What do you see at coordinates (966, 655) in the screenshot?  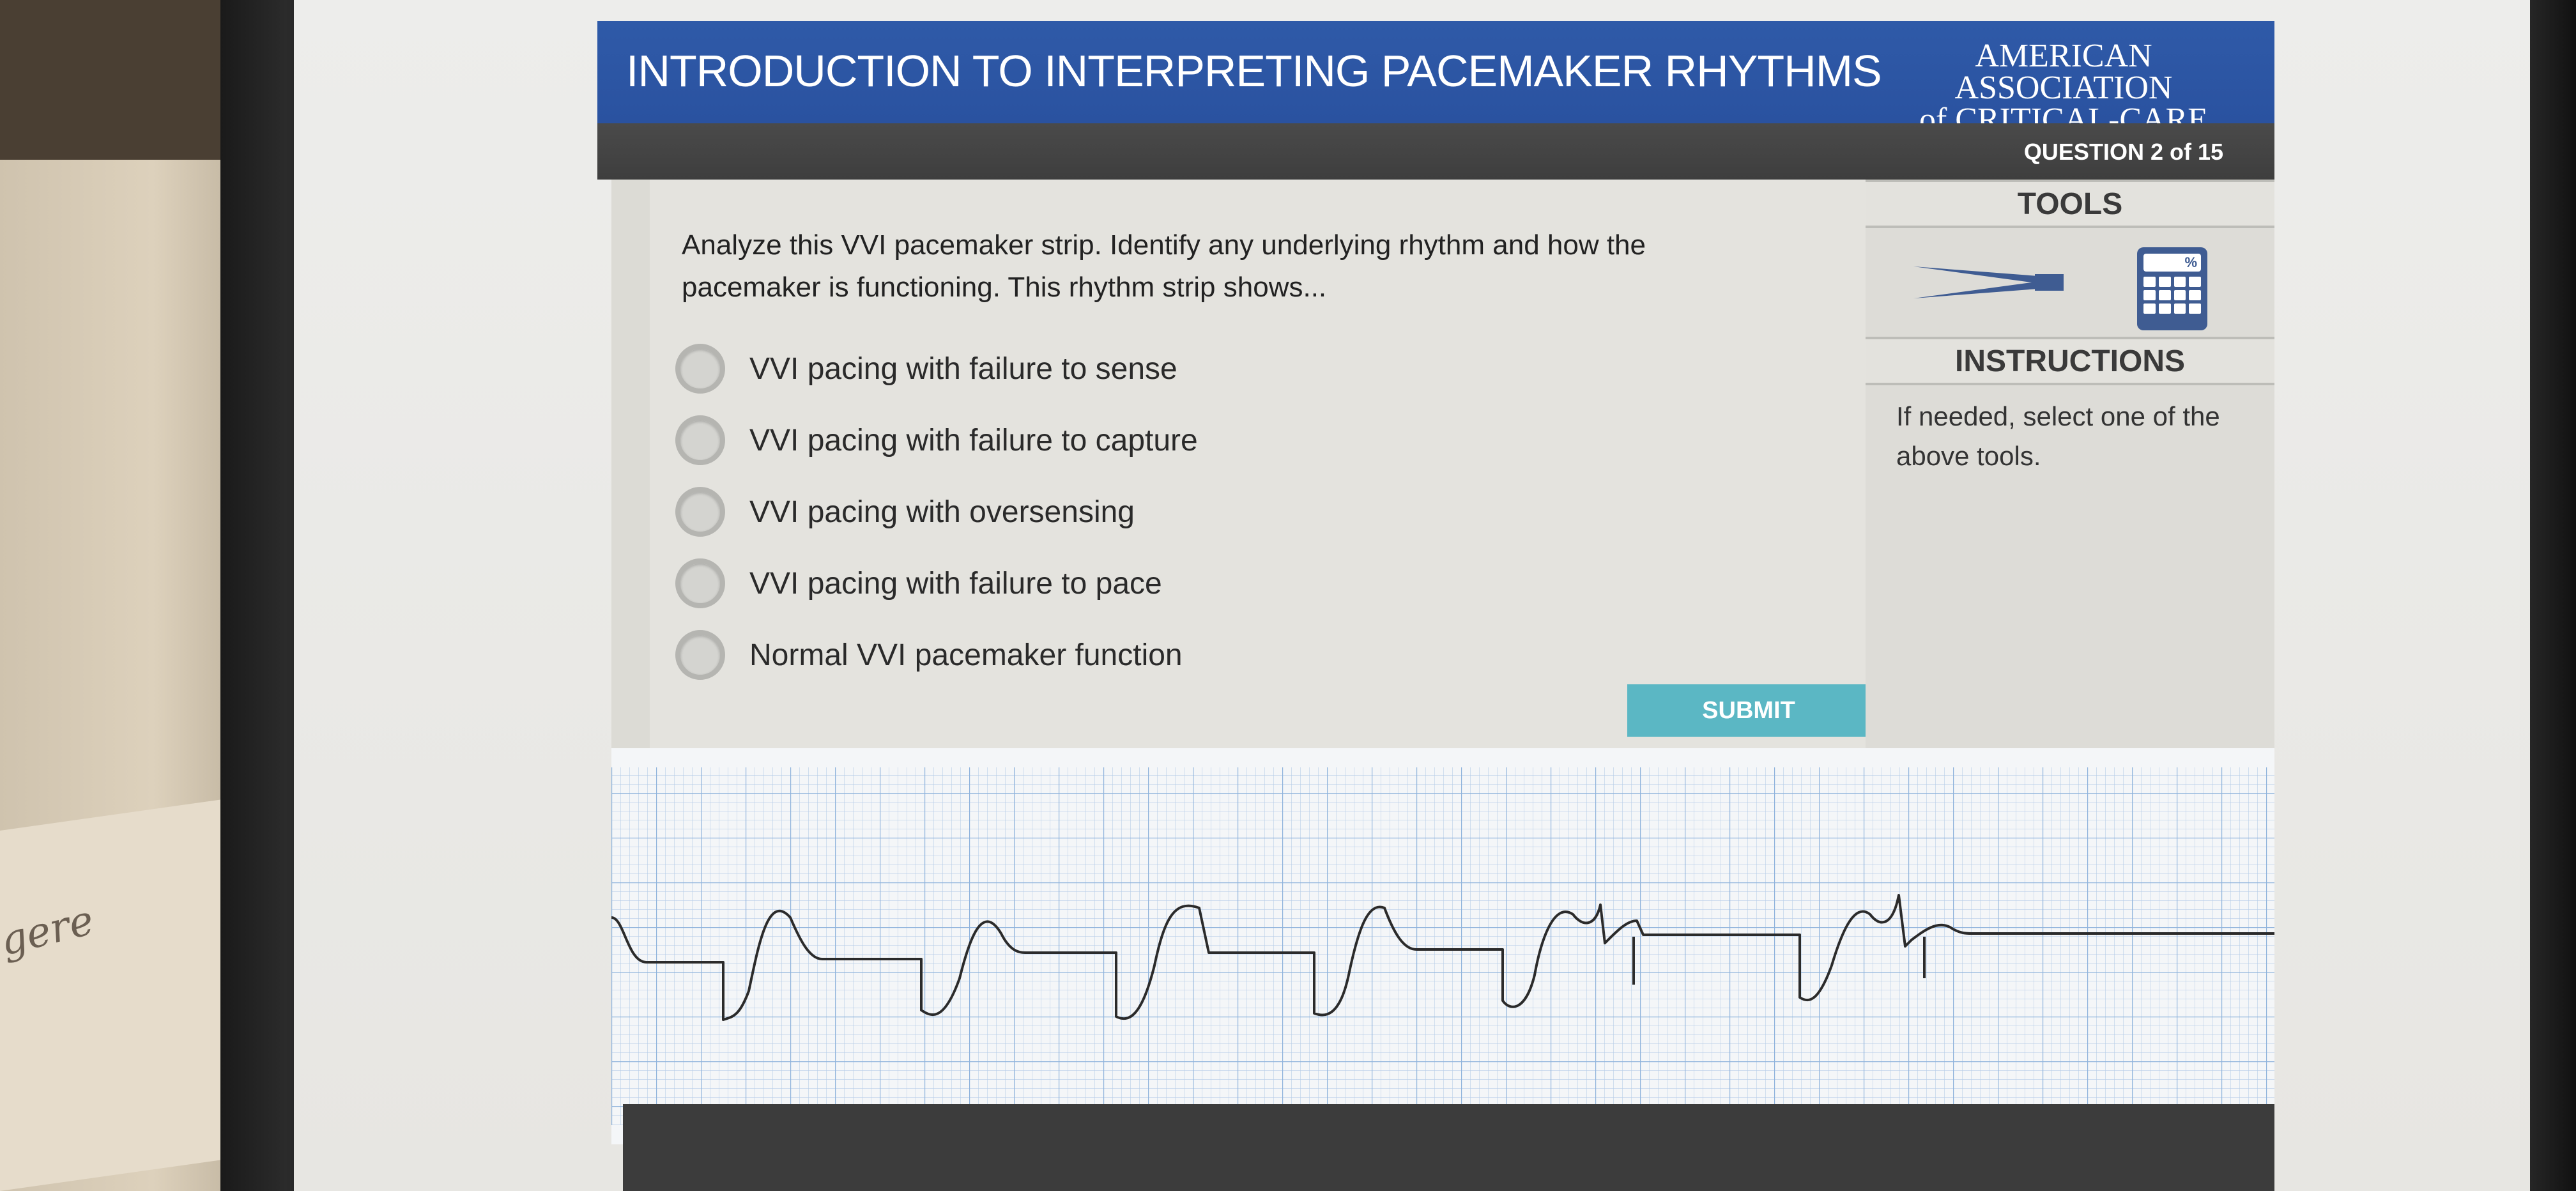 I see `answer-label: Normal VVI pacemaker function` at bounding box center [966, 655].